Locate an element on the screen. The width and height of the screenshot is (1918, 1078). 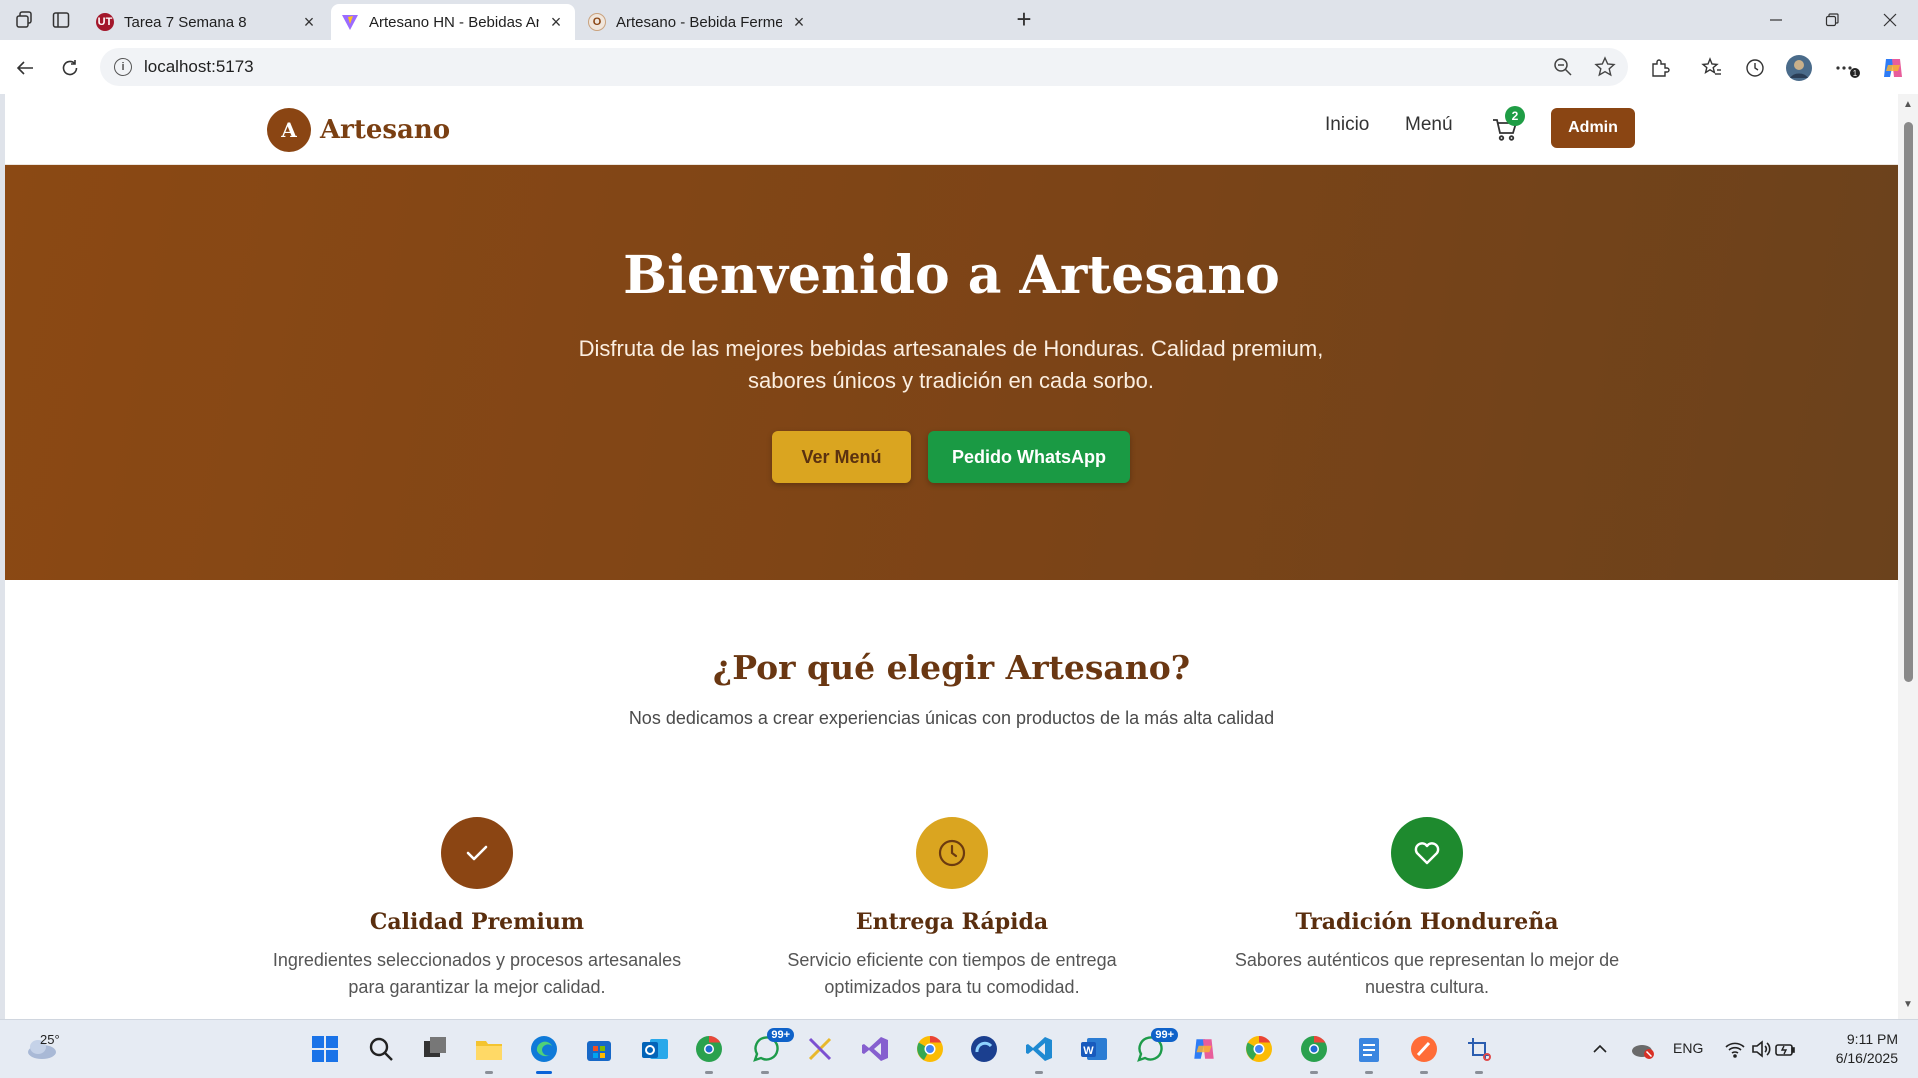
file-explorer-icon is located at coordinates (489, 1053).